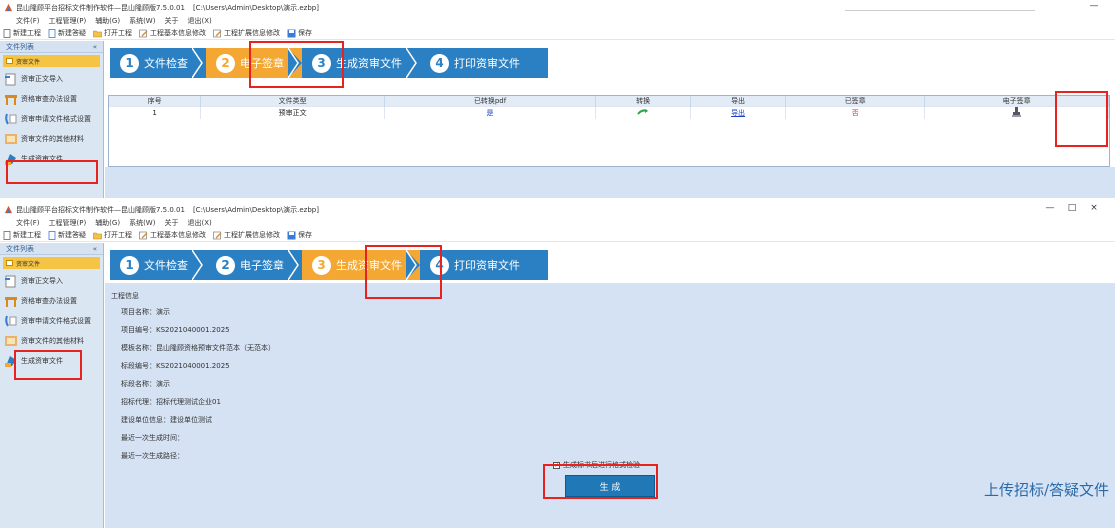 The width and height of the screenshot is (1115, 528). What do you see at coordinates (1094, 208) in the screenshot?
I see `close-button: ×` at bounding box center [1094, 208].